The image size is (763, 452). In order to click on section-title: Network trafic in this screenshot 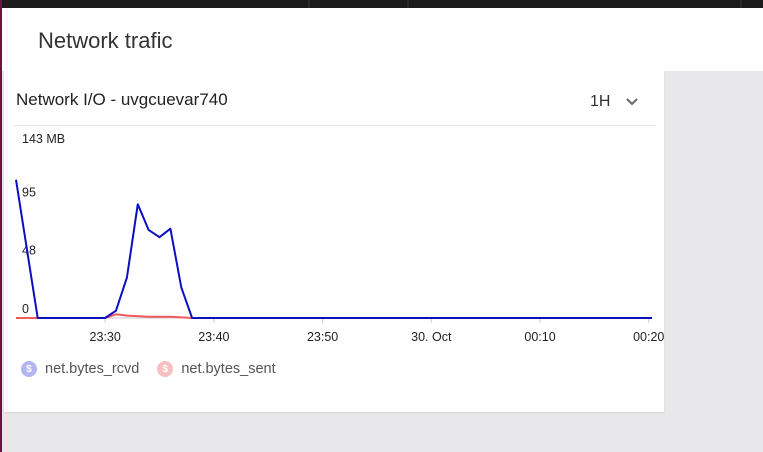, I will do `click(105, 40)`.